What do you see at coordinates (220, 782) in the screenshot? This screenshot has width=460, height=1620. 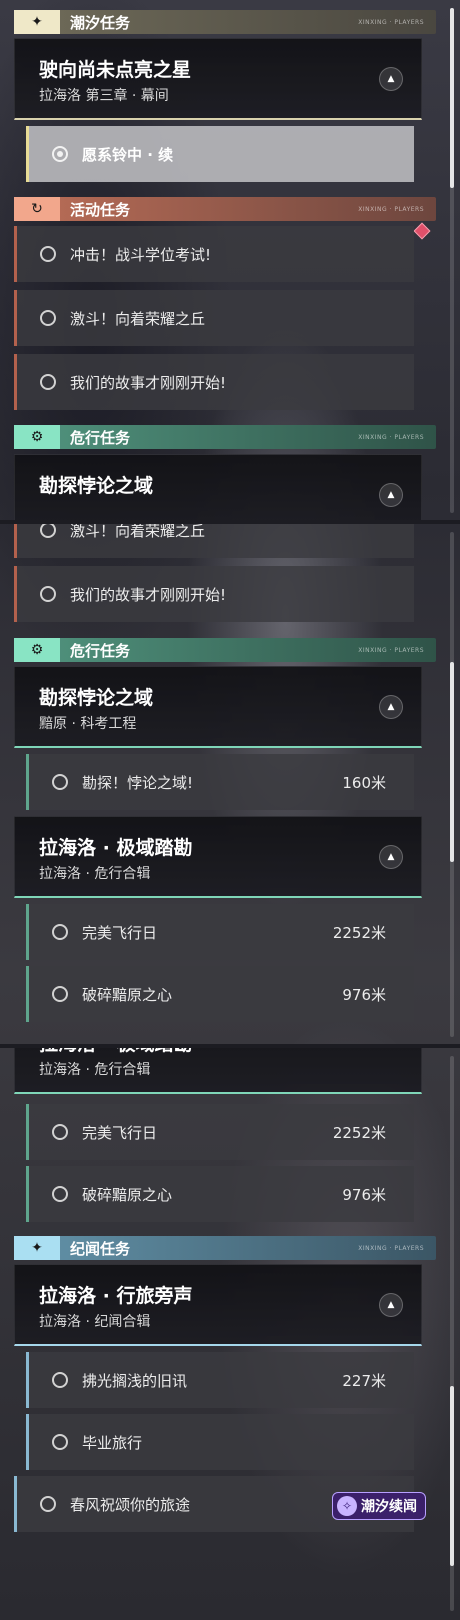 I see `quest-step: 勘探！悖论之域! 160米` at bounding box center [220, 782].